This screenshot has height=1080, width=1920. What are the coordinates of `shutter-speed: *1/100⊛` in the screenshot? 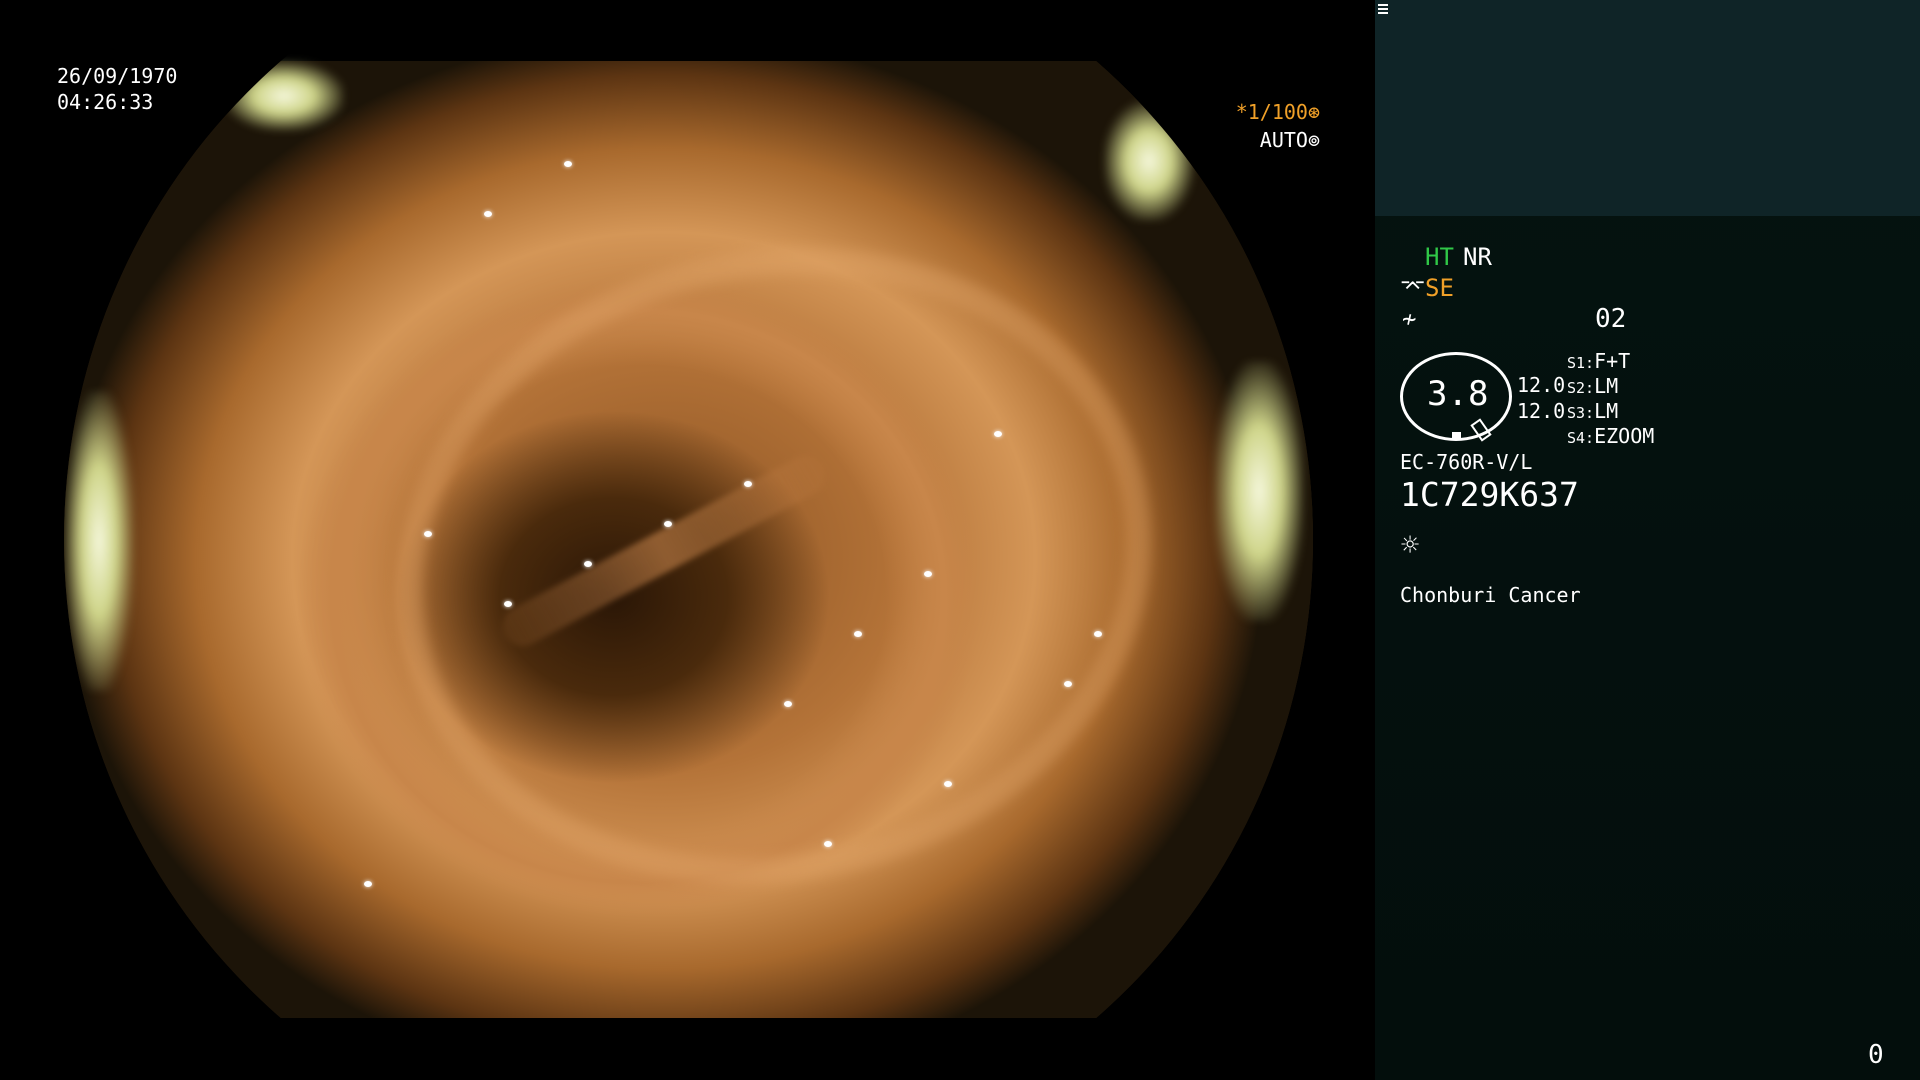 It's located at (1250, 112).